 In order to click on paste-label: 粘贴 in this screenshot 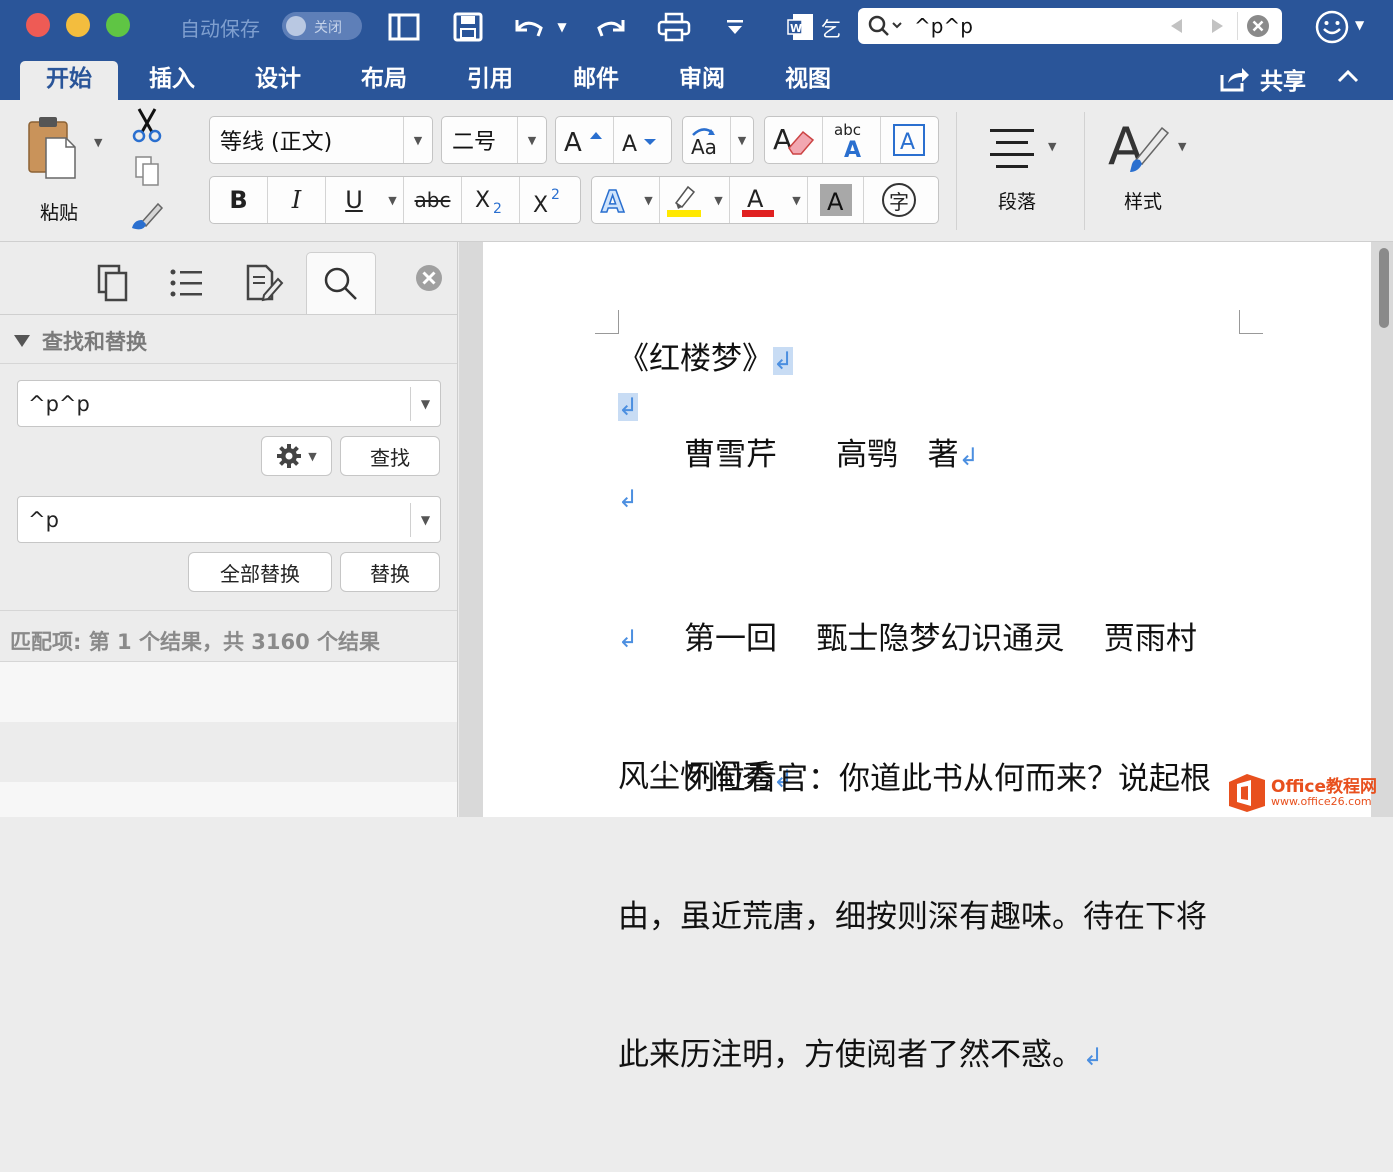, I will do `click(59, 213)`.